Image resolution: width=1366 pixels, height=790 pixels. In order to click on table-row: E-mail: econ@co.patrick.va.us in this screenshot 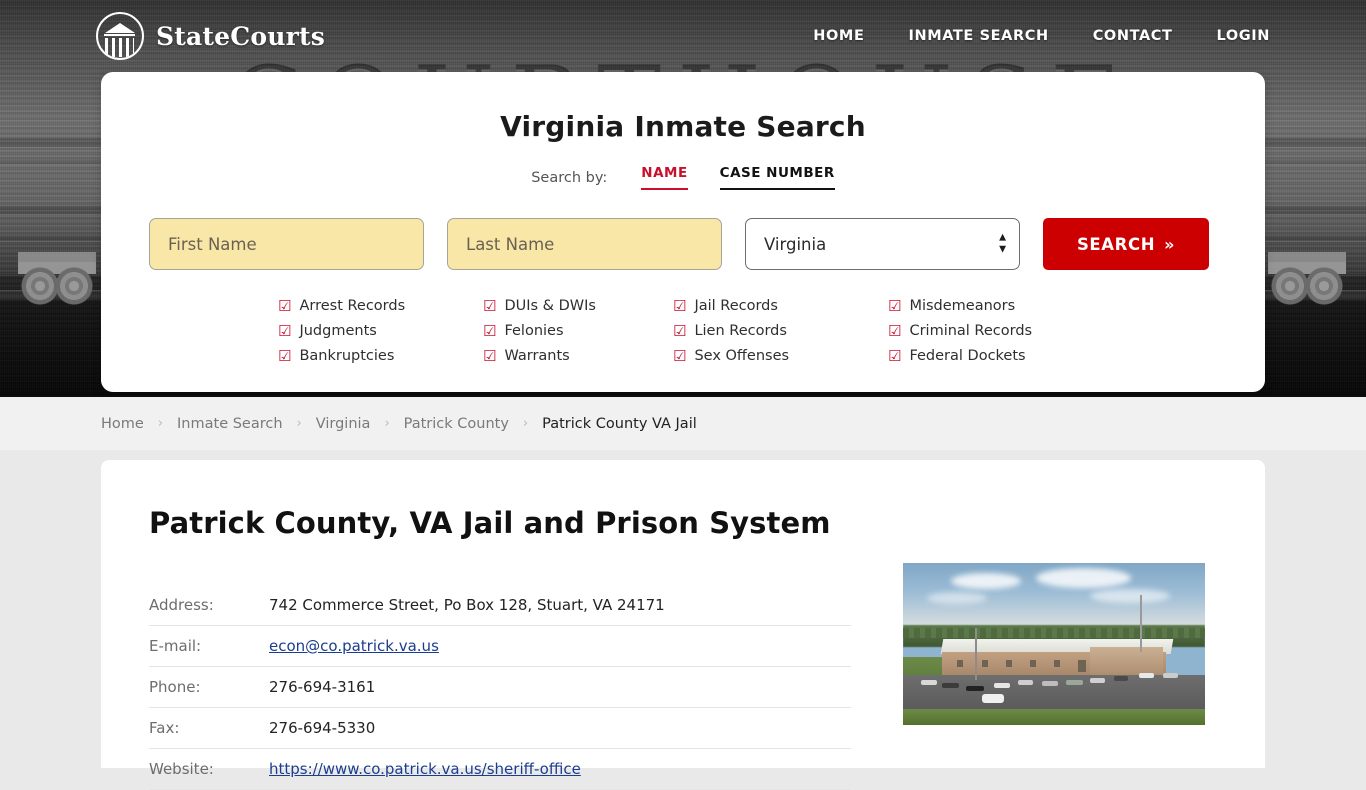, I will do `click(500, 646)`.